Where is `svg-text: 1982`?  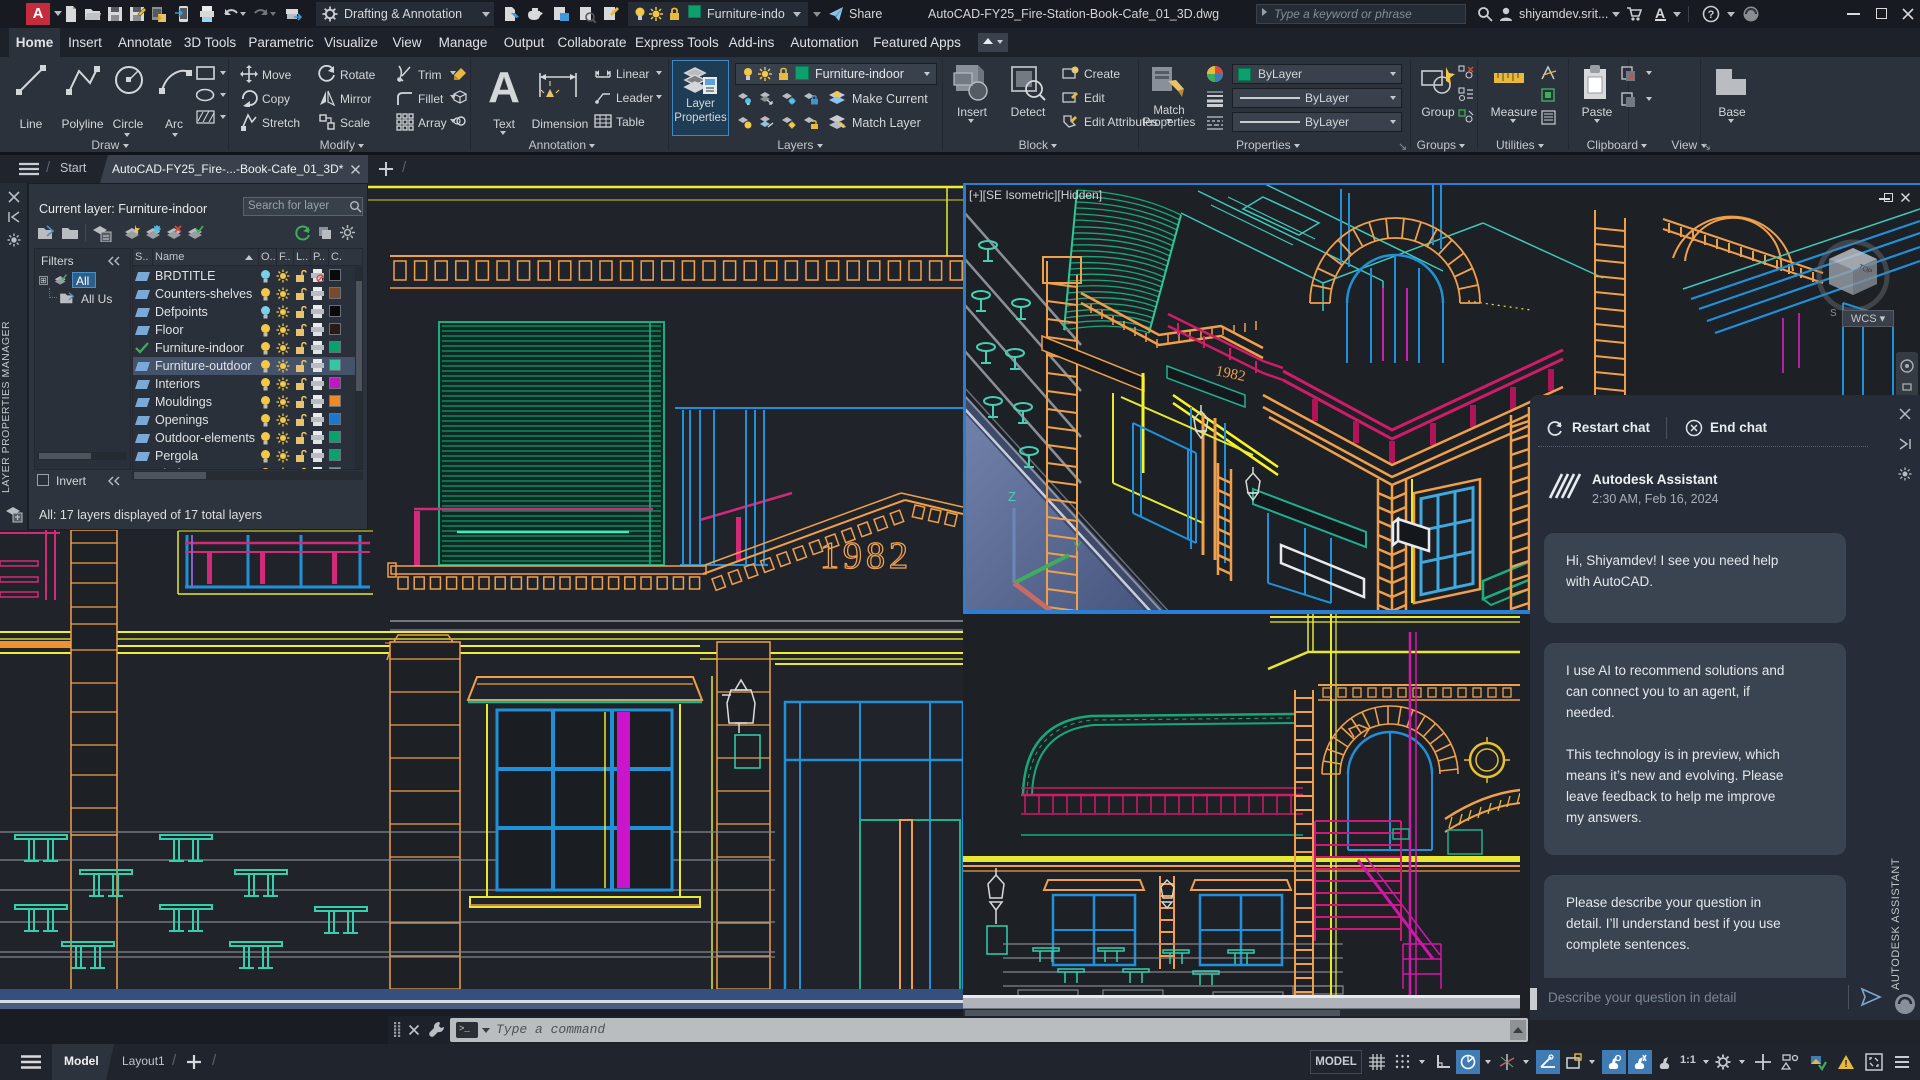
svg-text: 1982 is located at coordinates (866, 556).